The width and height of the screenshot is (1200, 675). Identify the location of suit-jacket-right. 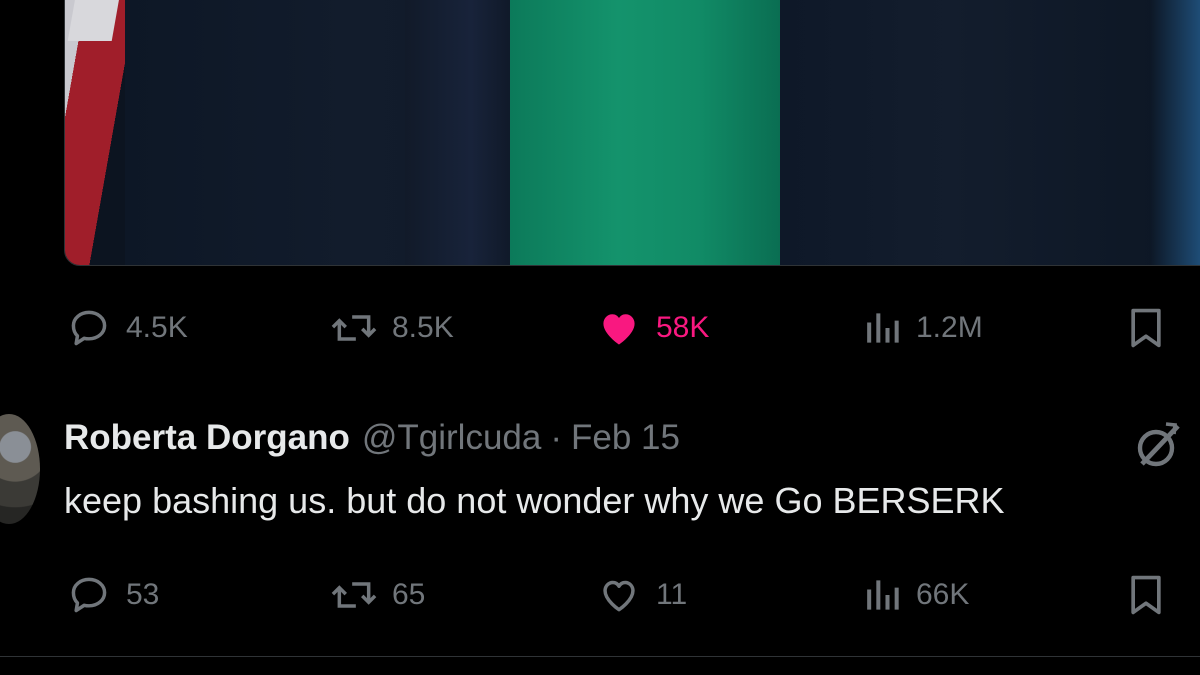
(970, 132).